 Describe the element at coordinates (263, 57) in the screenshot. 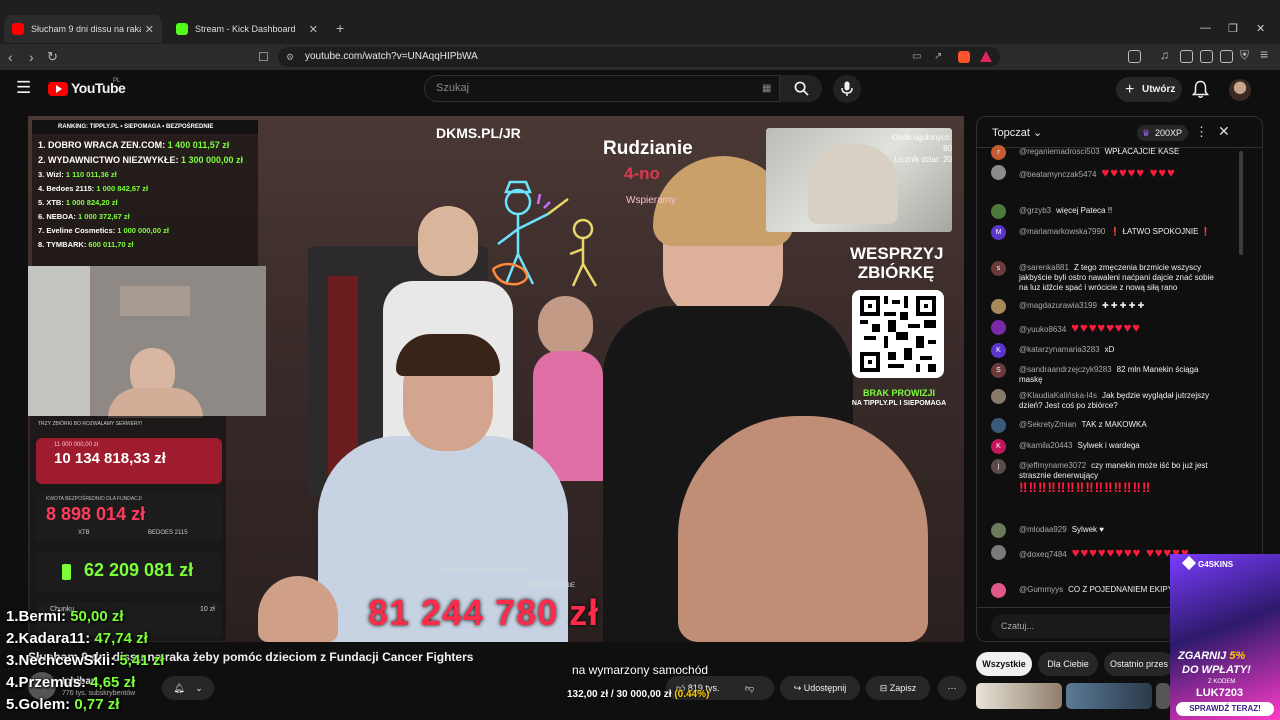

I see `bookmark-icon: ☐` at that location.